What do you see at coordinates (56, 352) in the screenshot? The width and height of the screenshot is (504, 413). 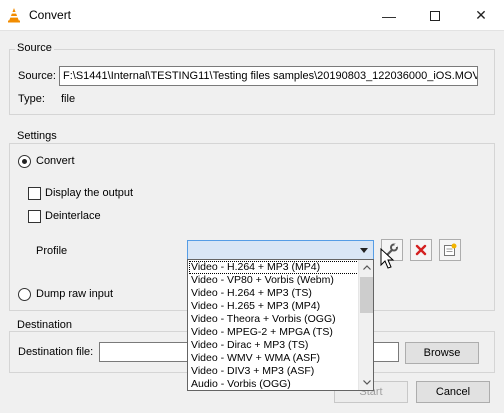 I see `destination-file-label: Destination file:` at bounding box center [56, 352].